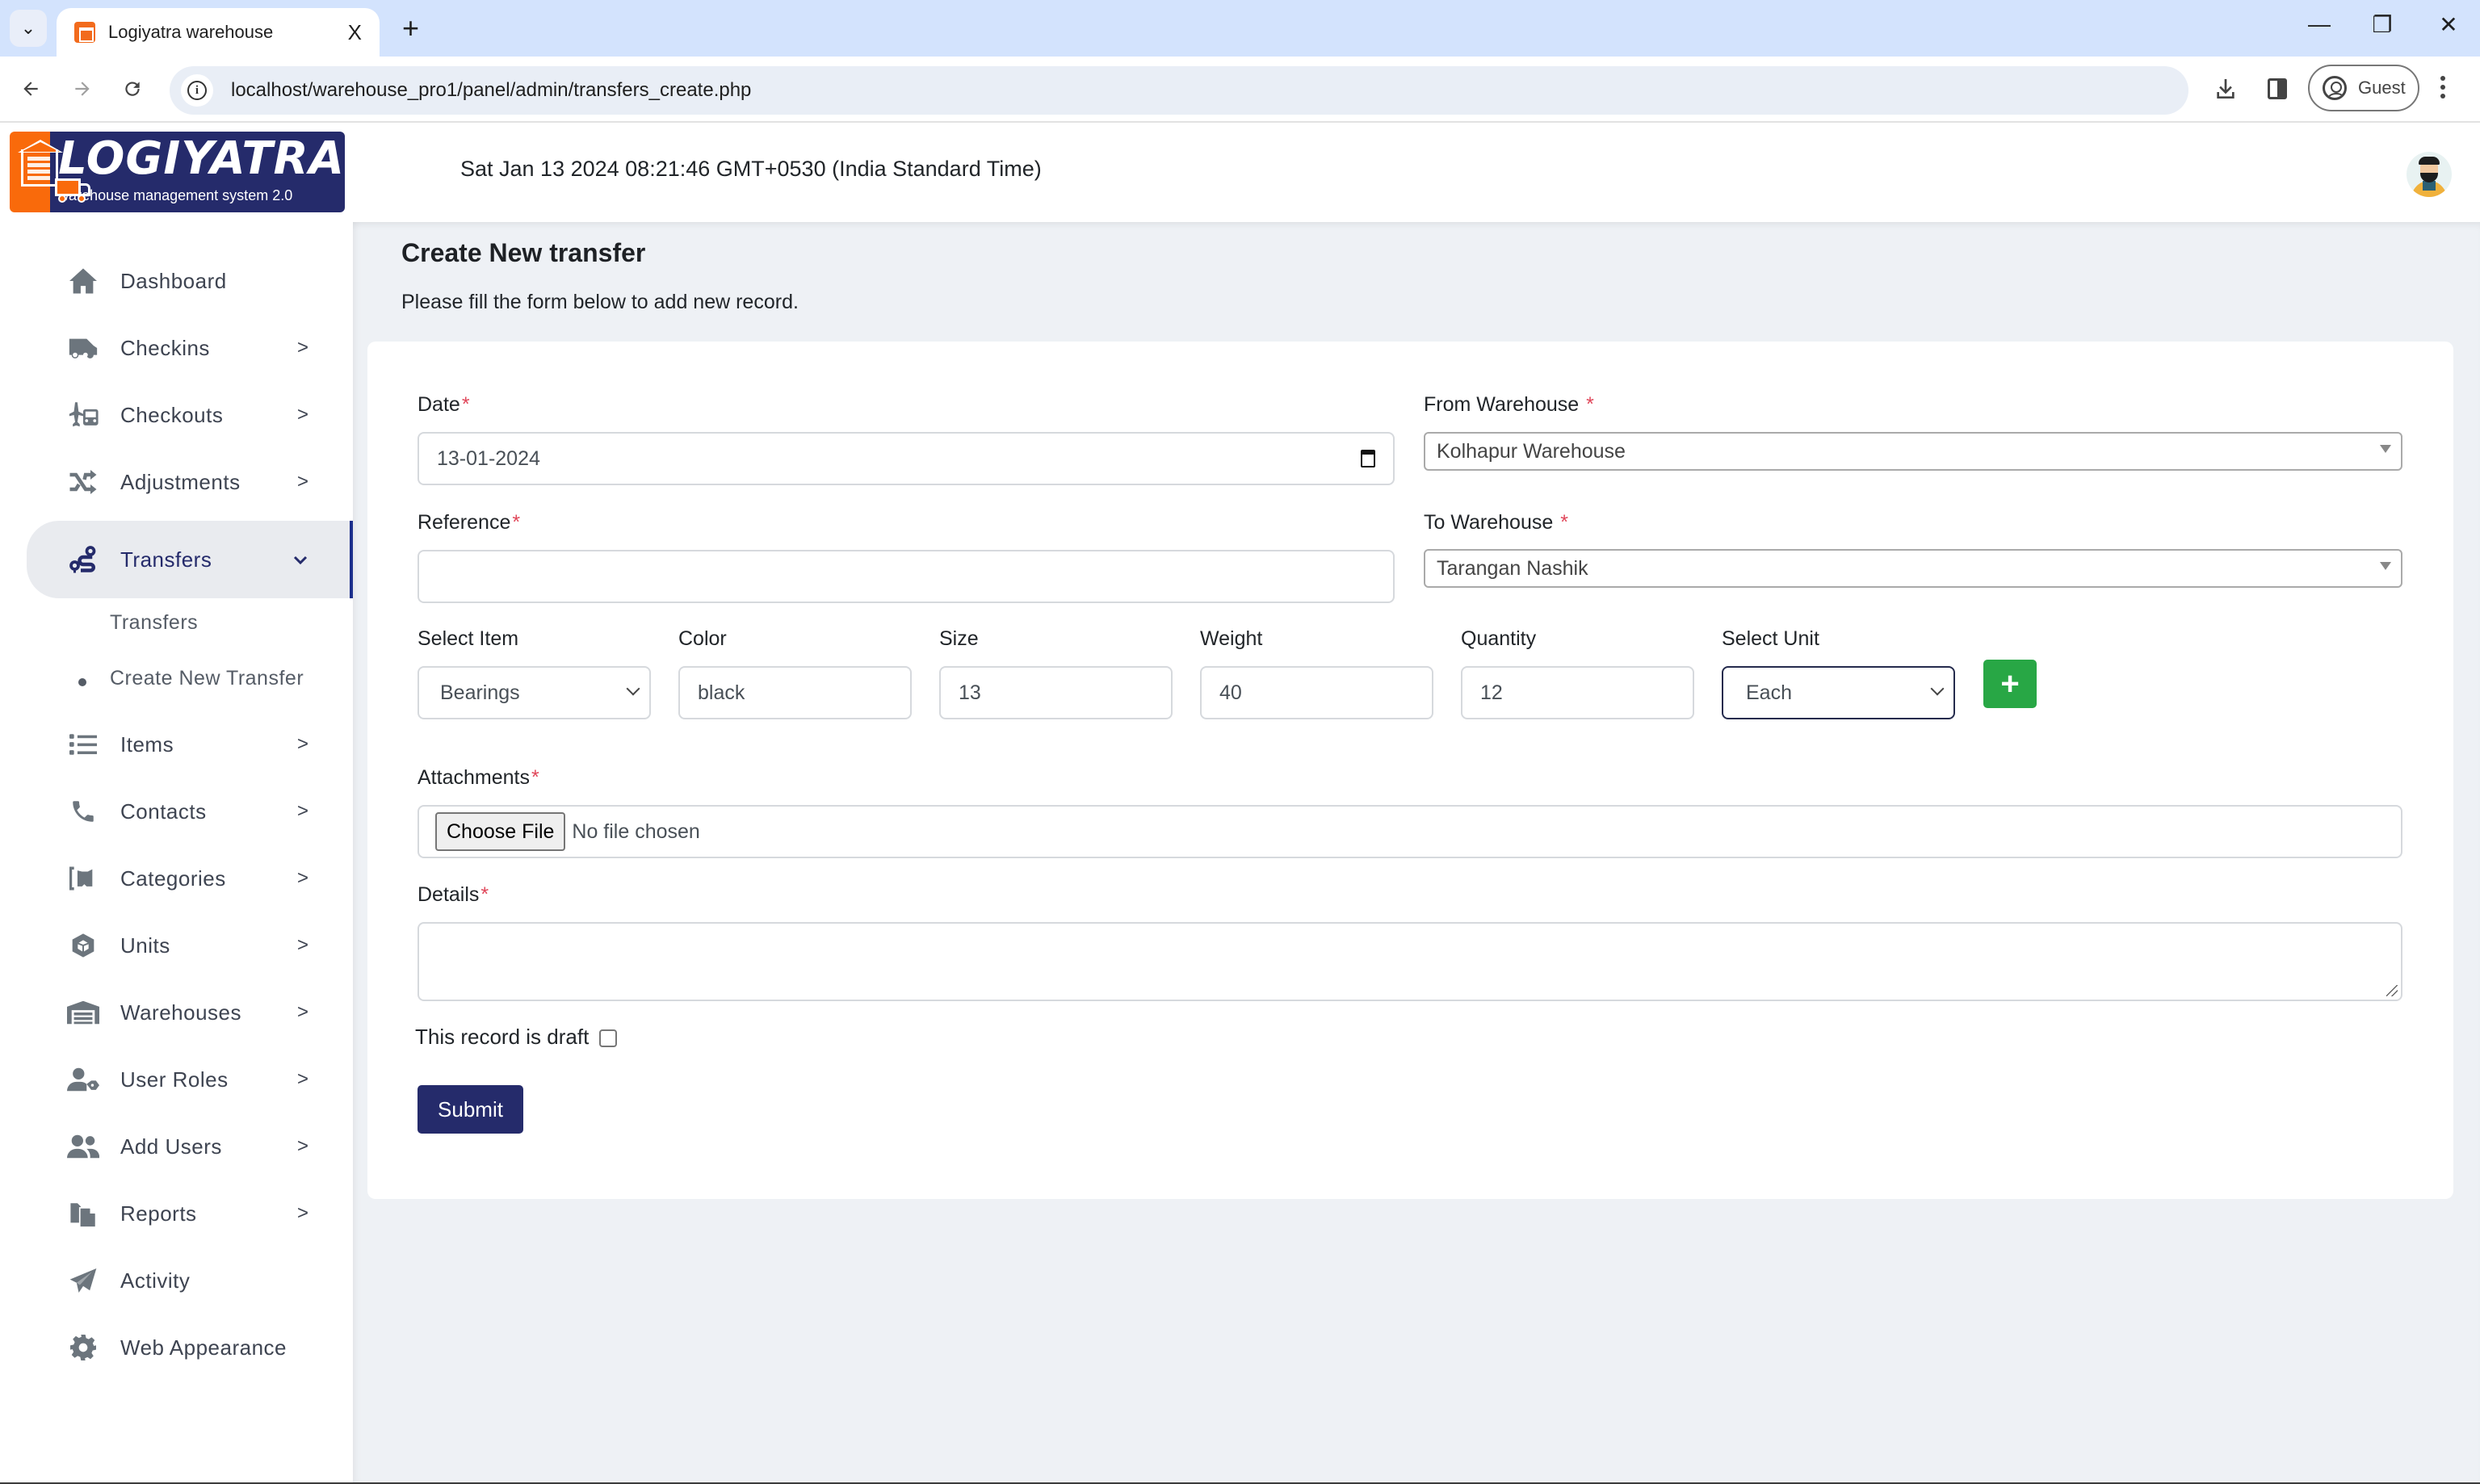  I want to click on date-value: 13-01-2024, so click(488, 458).